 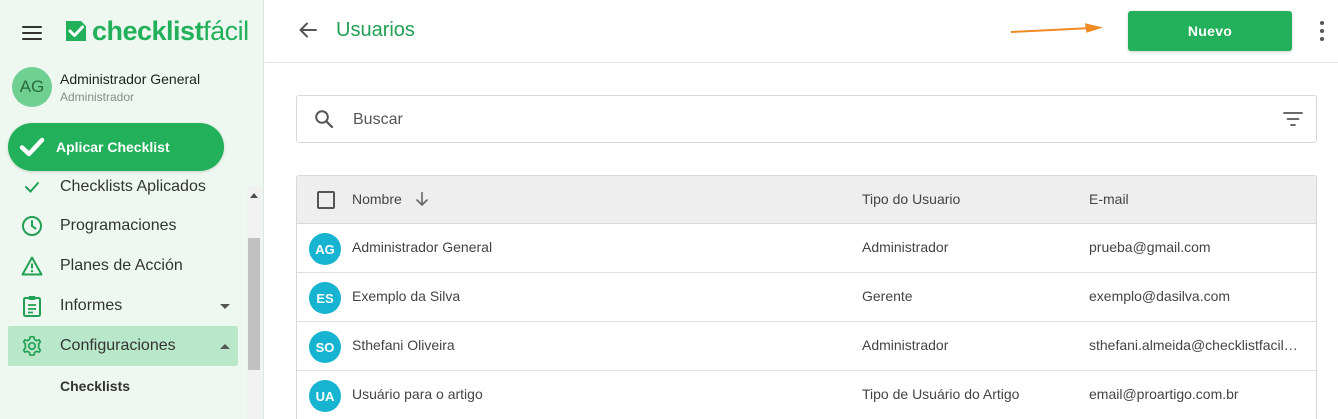 I want to click on sidebar-item-label: Checklists Aplicados, so click(x=133, y=186).